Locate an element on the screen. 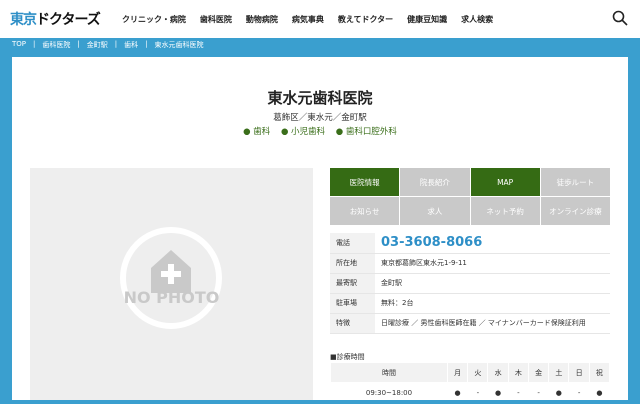 This screenshot has height=404, width=640. table-row: 駐車場 無料：2台 is located at coordinates (470, 303).